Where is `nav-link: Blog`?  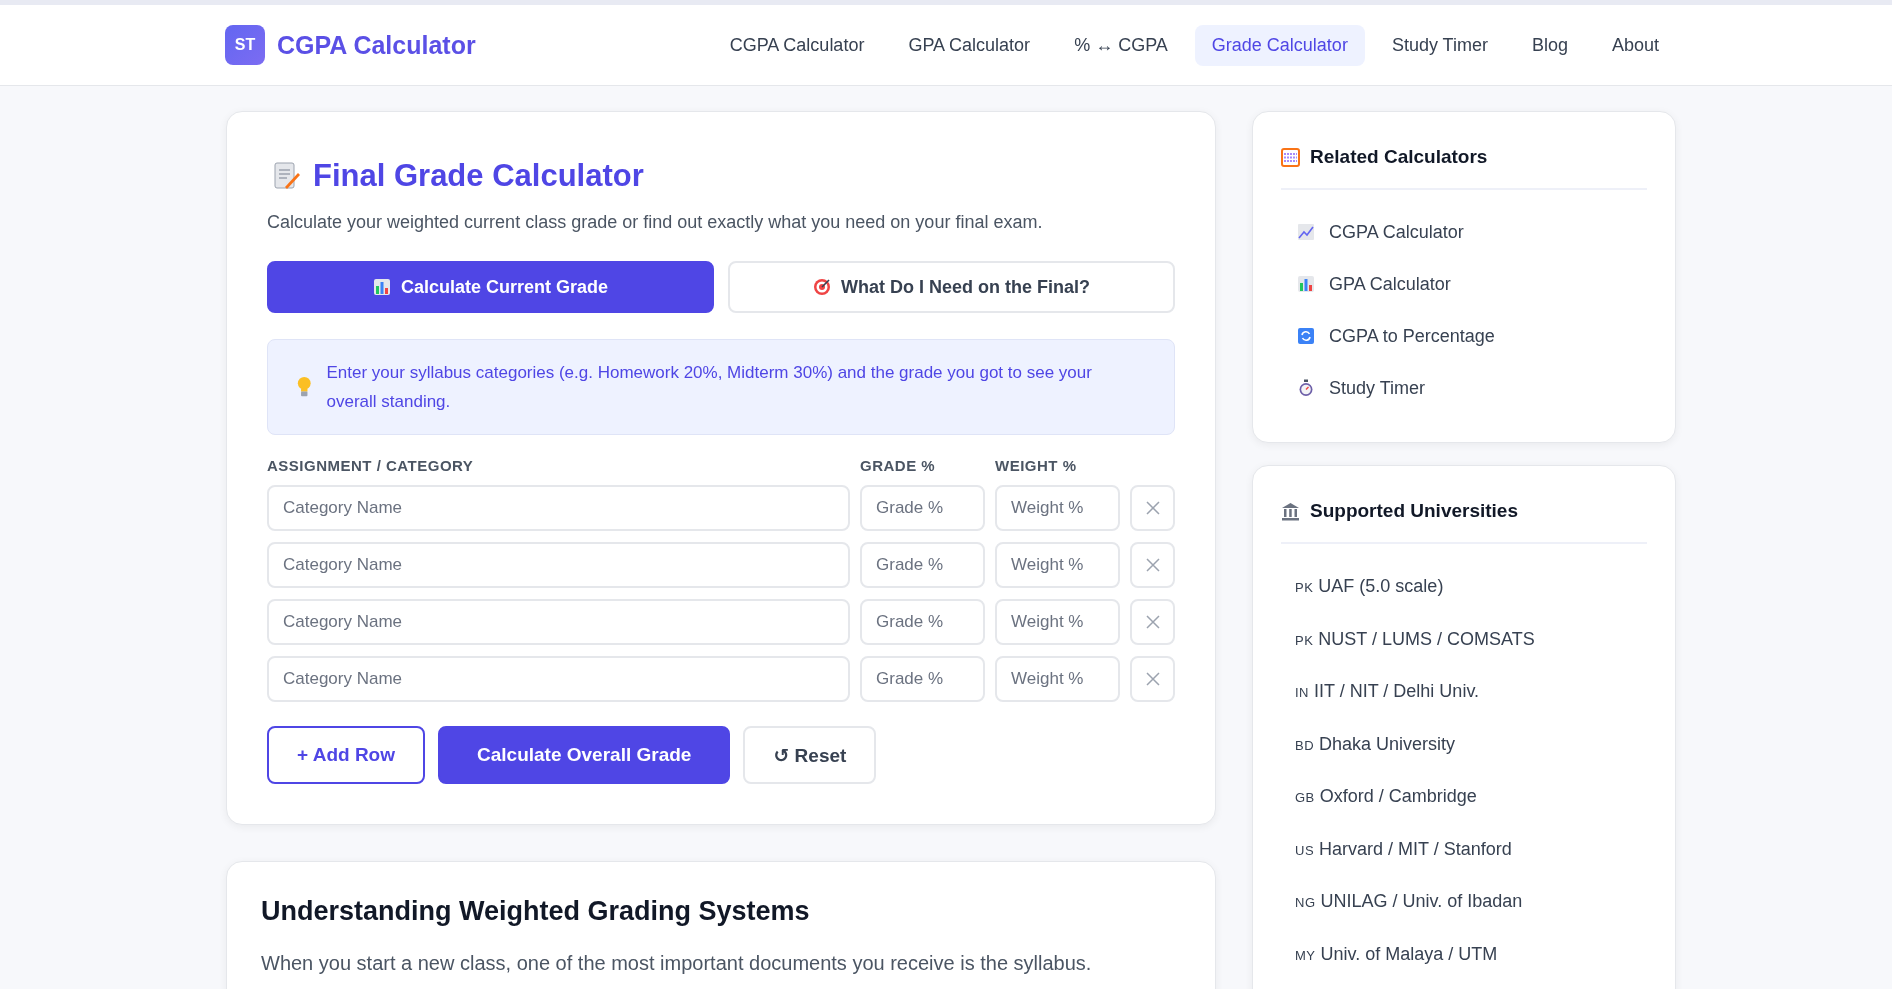 nav-link: Blog is located at coordinates (1549, 45).